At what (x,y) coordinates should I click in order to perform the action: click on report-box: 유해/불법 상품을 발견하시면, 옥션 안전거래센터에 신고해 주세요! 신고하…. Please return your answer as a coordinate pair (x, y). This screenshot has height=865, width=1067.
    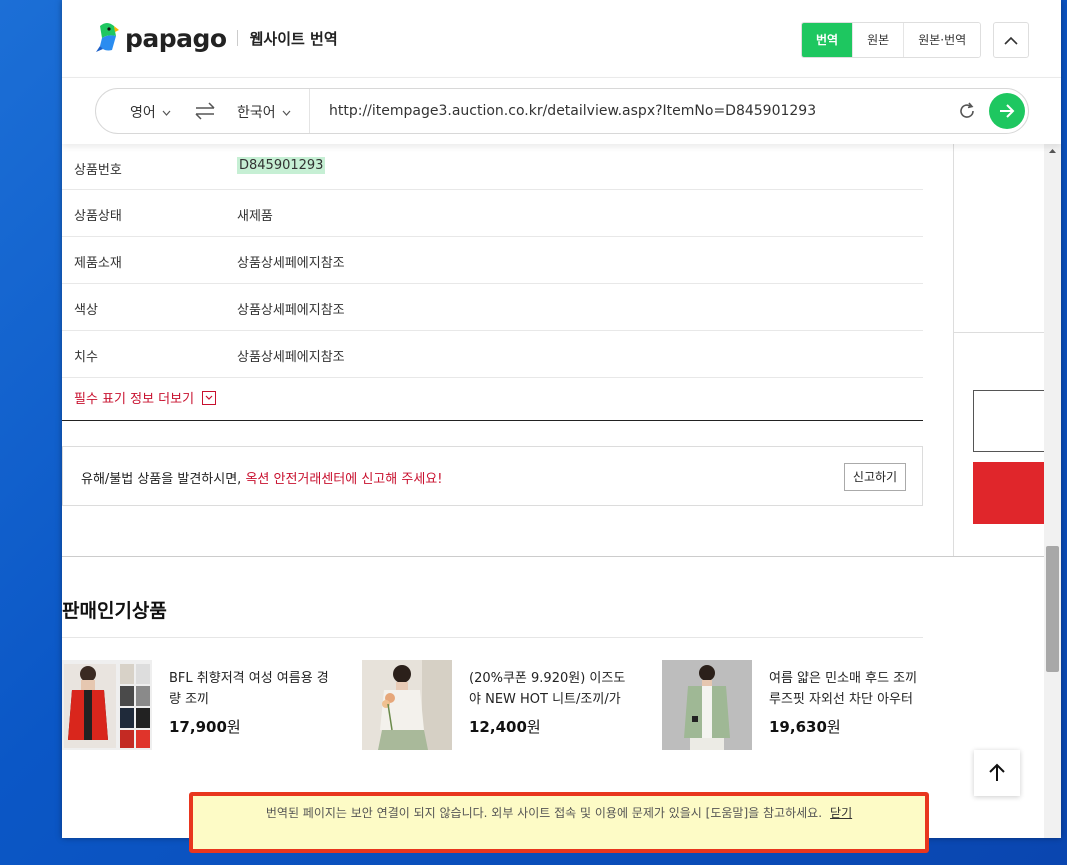
    Looking at the image, I should click on (492, 476).